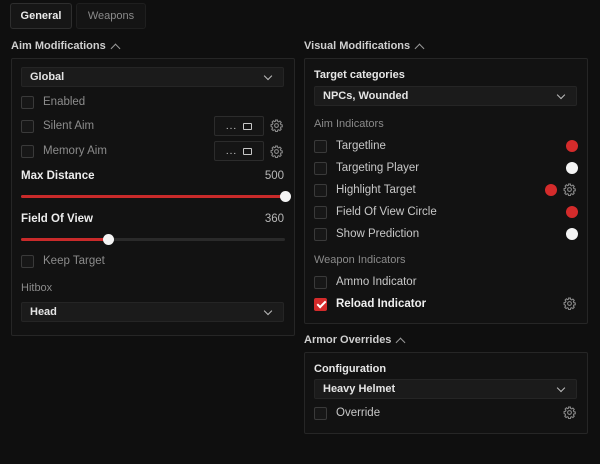 Image resolution: width=600 pixels, height=464 pixels. Describe the element at coordinates (358, 413) in the screenshot. I see `override-label: Override` at that location.